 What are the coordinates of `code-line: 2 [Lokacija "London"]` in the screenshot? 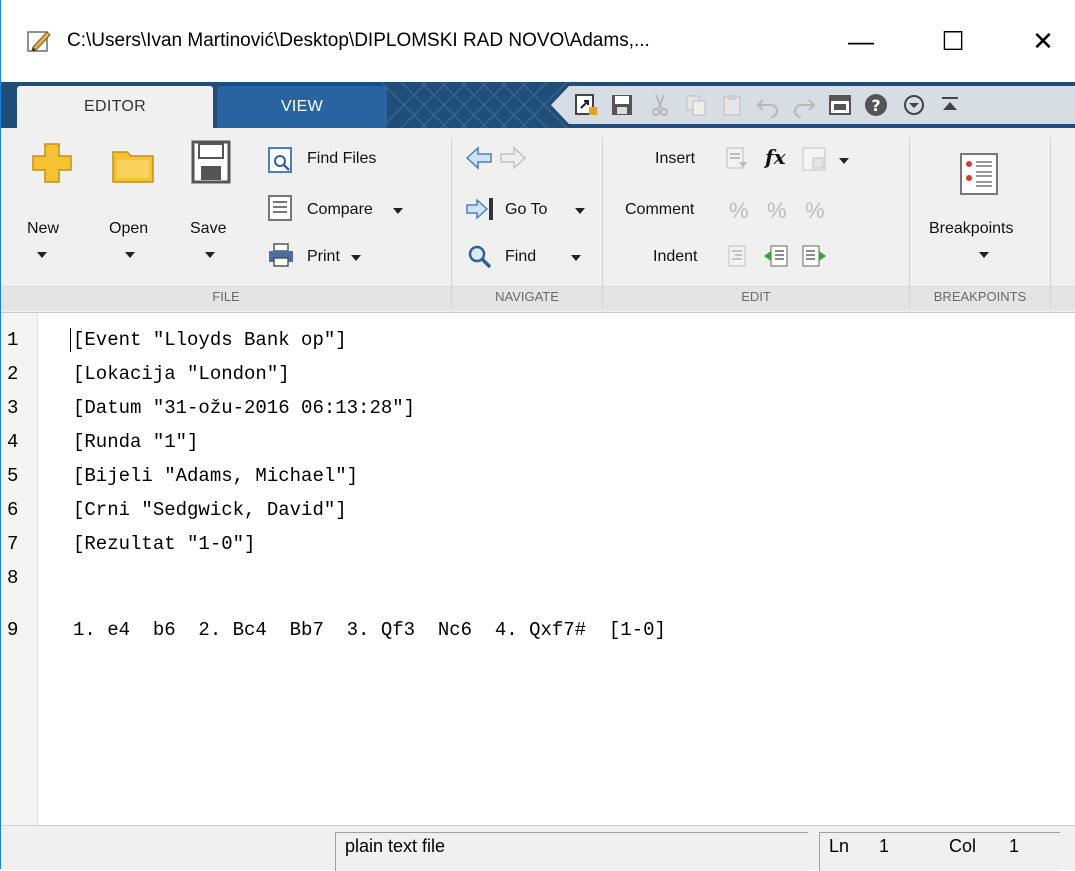 It's located at (538, 374).